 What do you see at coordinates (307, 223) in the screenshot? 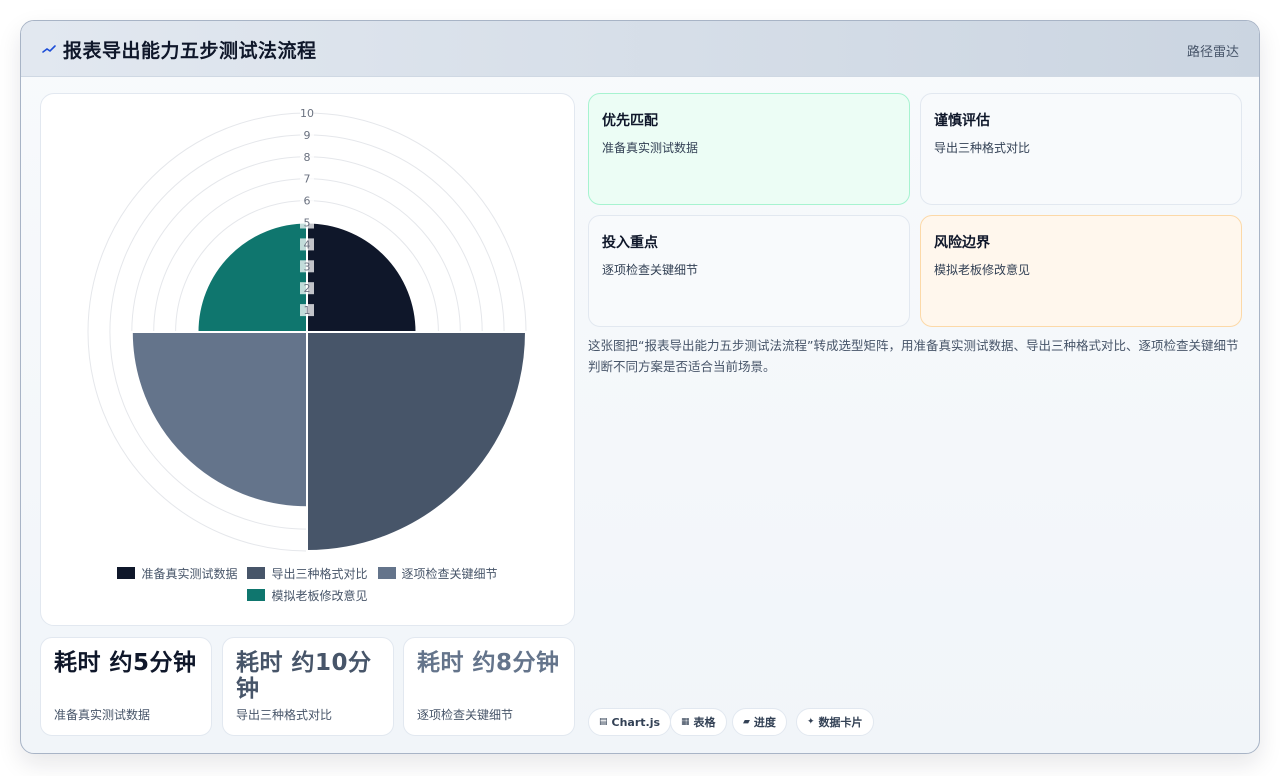
I see `r-tick-label: 5` at bounding box center [307, 223].